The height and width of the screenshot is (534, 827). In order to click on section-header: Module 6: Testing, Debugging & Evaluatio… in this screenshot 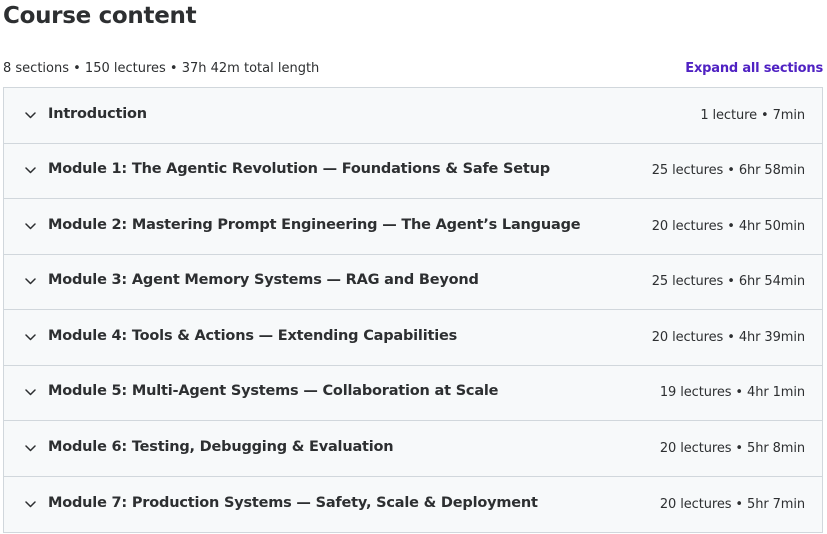, I will do `click(413, 449)`.